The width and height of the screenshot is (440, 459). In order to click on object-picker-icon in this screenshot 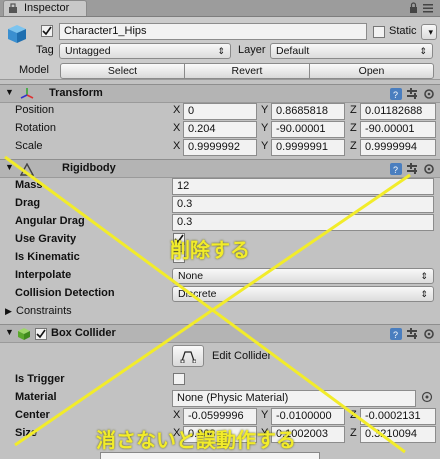, I will do `click(427, 397)`.